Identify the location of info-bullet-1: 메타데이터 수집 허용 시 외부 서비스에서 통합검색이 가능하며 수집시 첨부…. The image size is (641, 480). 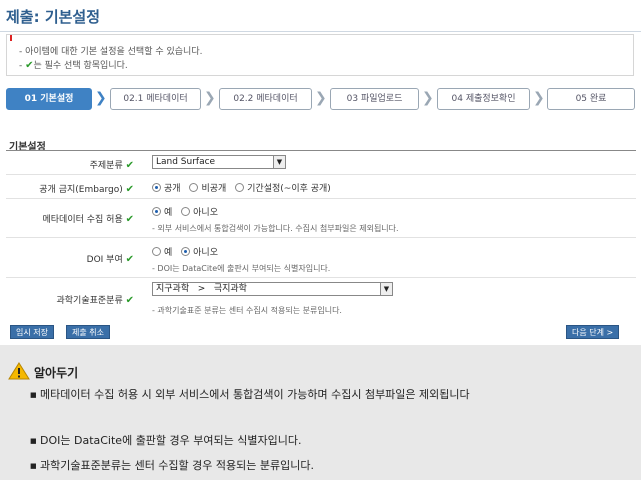
(330, 395).